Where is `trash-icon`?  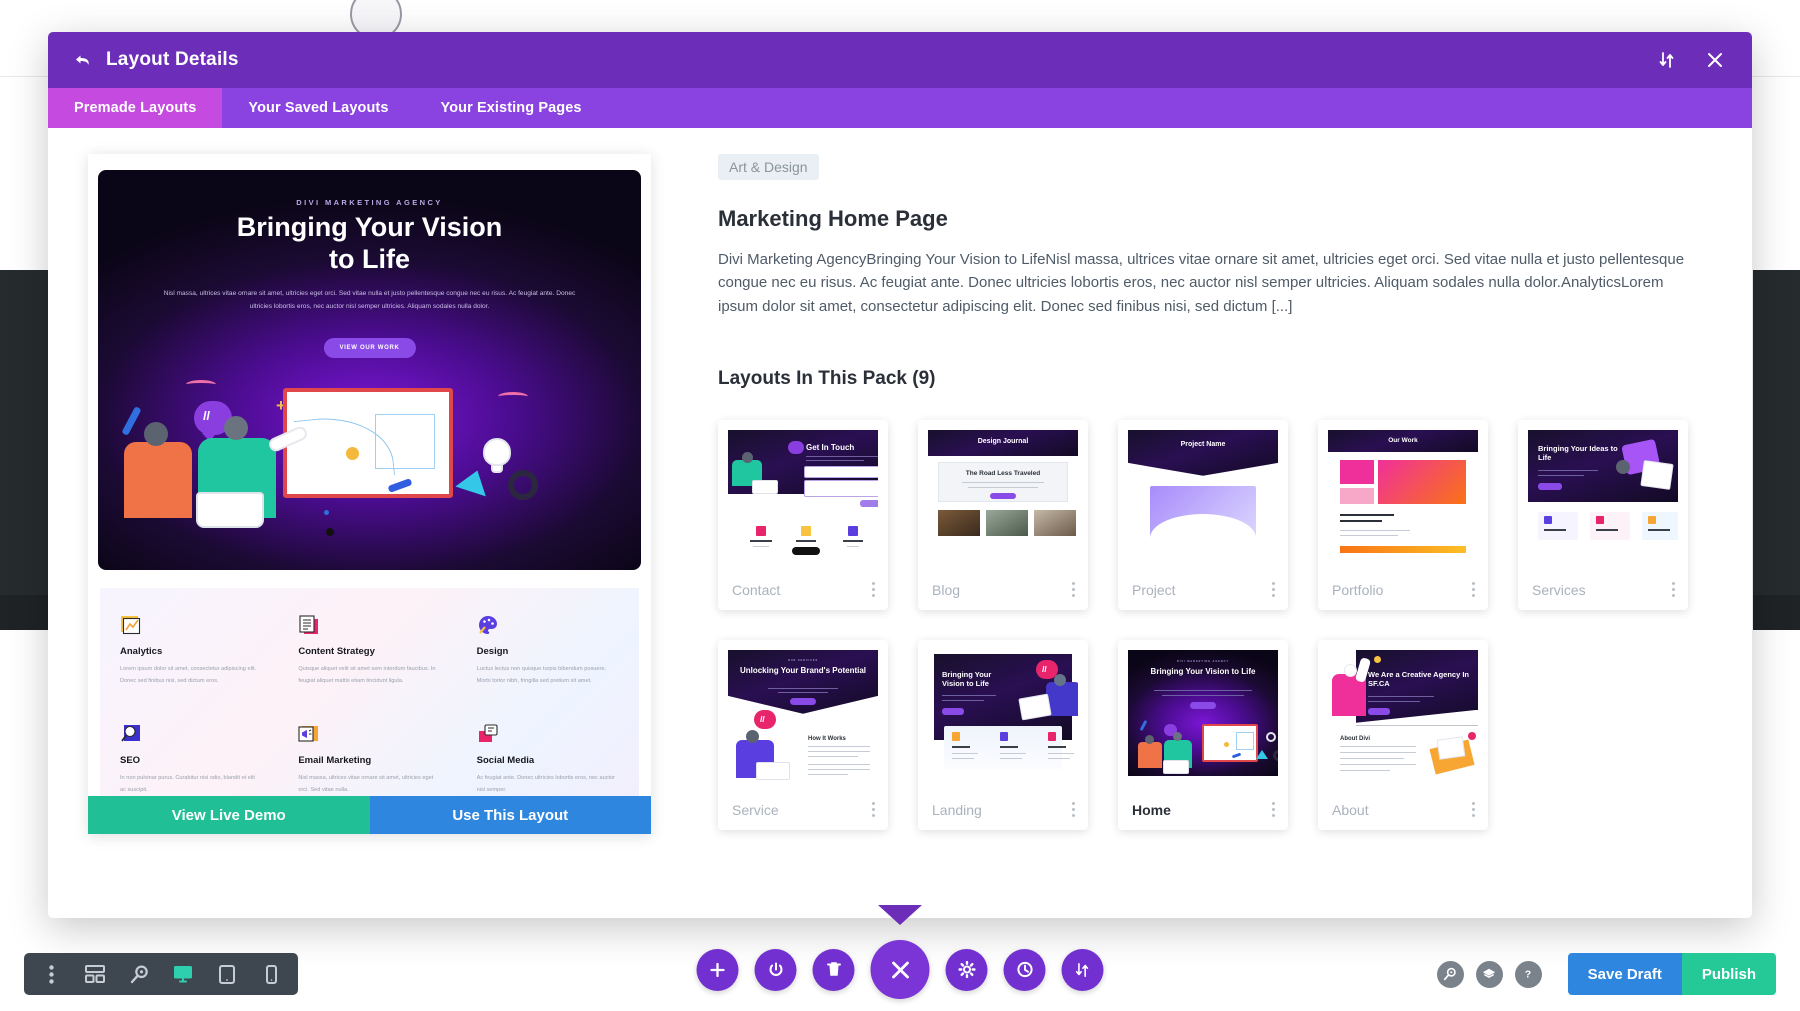 trash-icon is located at coordinates (833, 969).